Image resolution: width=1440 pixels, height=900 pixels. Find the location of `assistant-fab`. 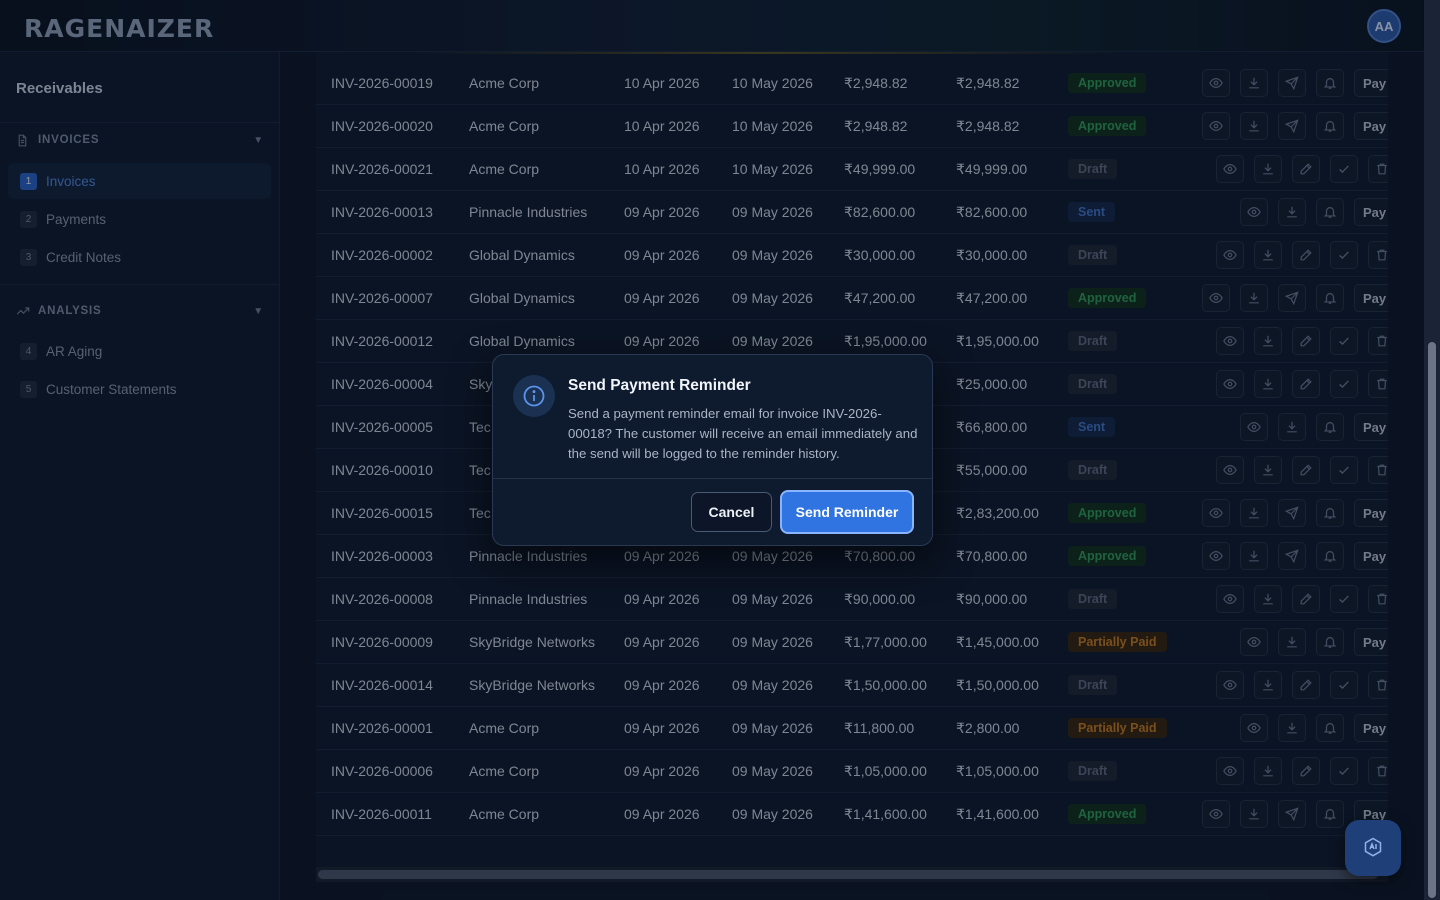

assistant-fab is located at coordinates (1373, 848).